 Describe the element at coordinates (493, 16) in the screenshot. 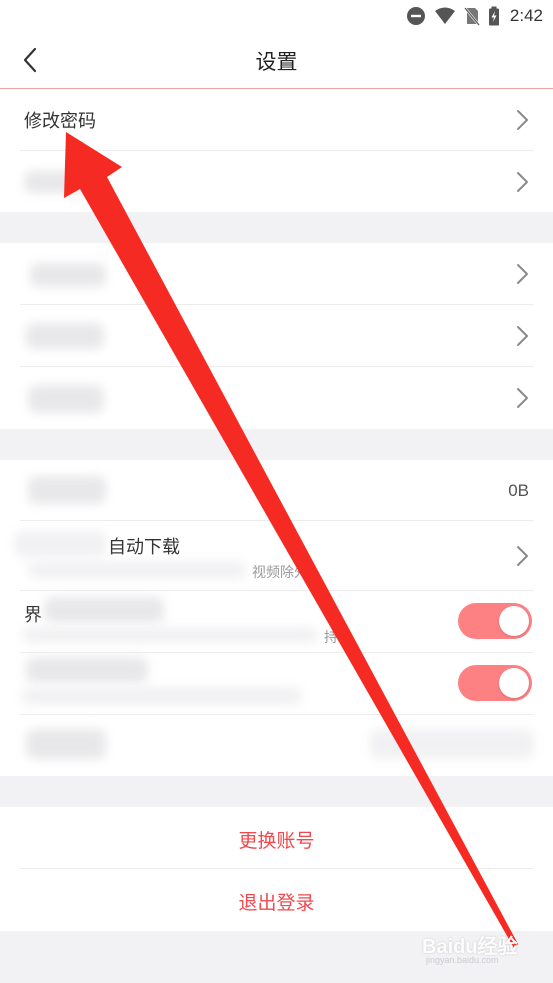

I see `battery-charging-icon` at that location.